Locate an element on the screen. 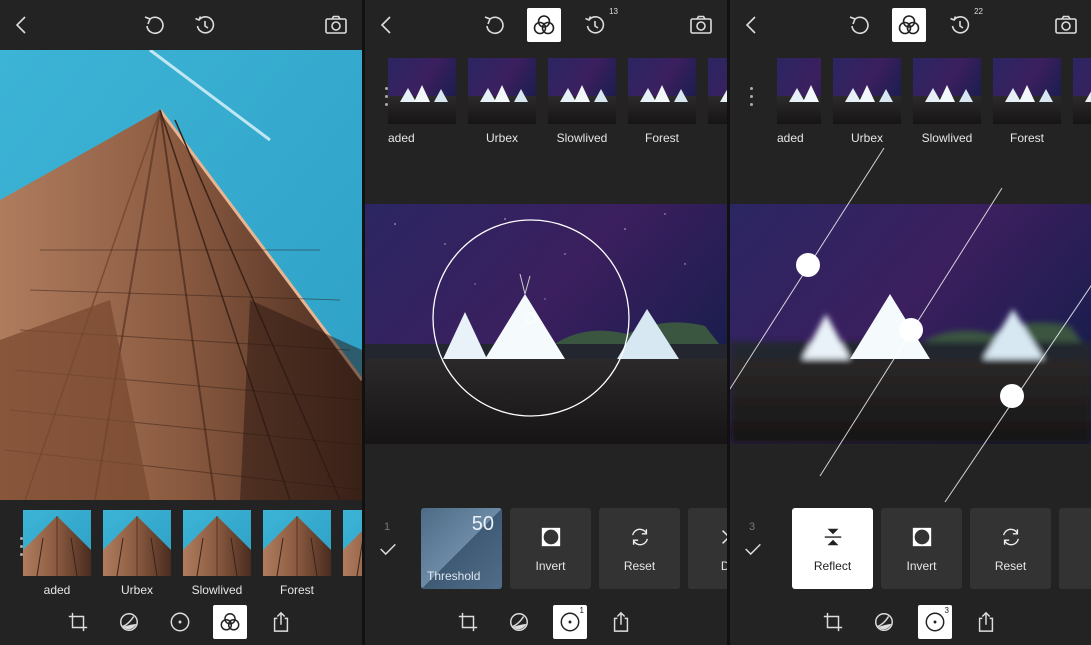  reflect-label: Reflect is located at coordinates (832, 566).